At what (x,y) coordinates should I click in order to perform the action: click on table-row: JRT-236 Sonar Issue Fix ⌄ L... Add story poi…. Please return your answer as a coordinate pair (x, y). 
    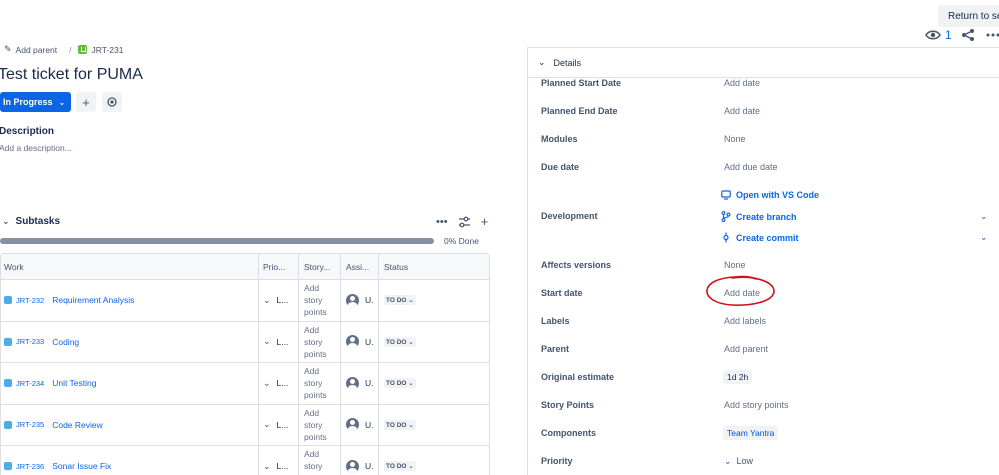
    Looking at the image, I should click on (245, 460).